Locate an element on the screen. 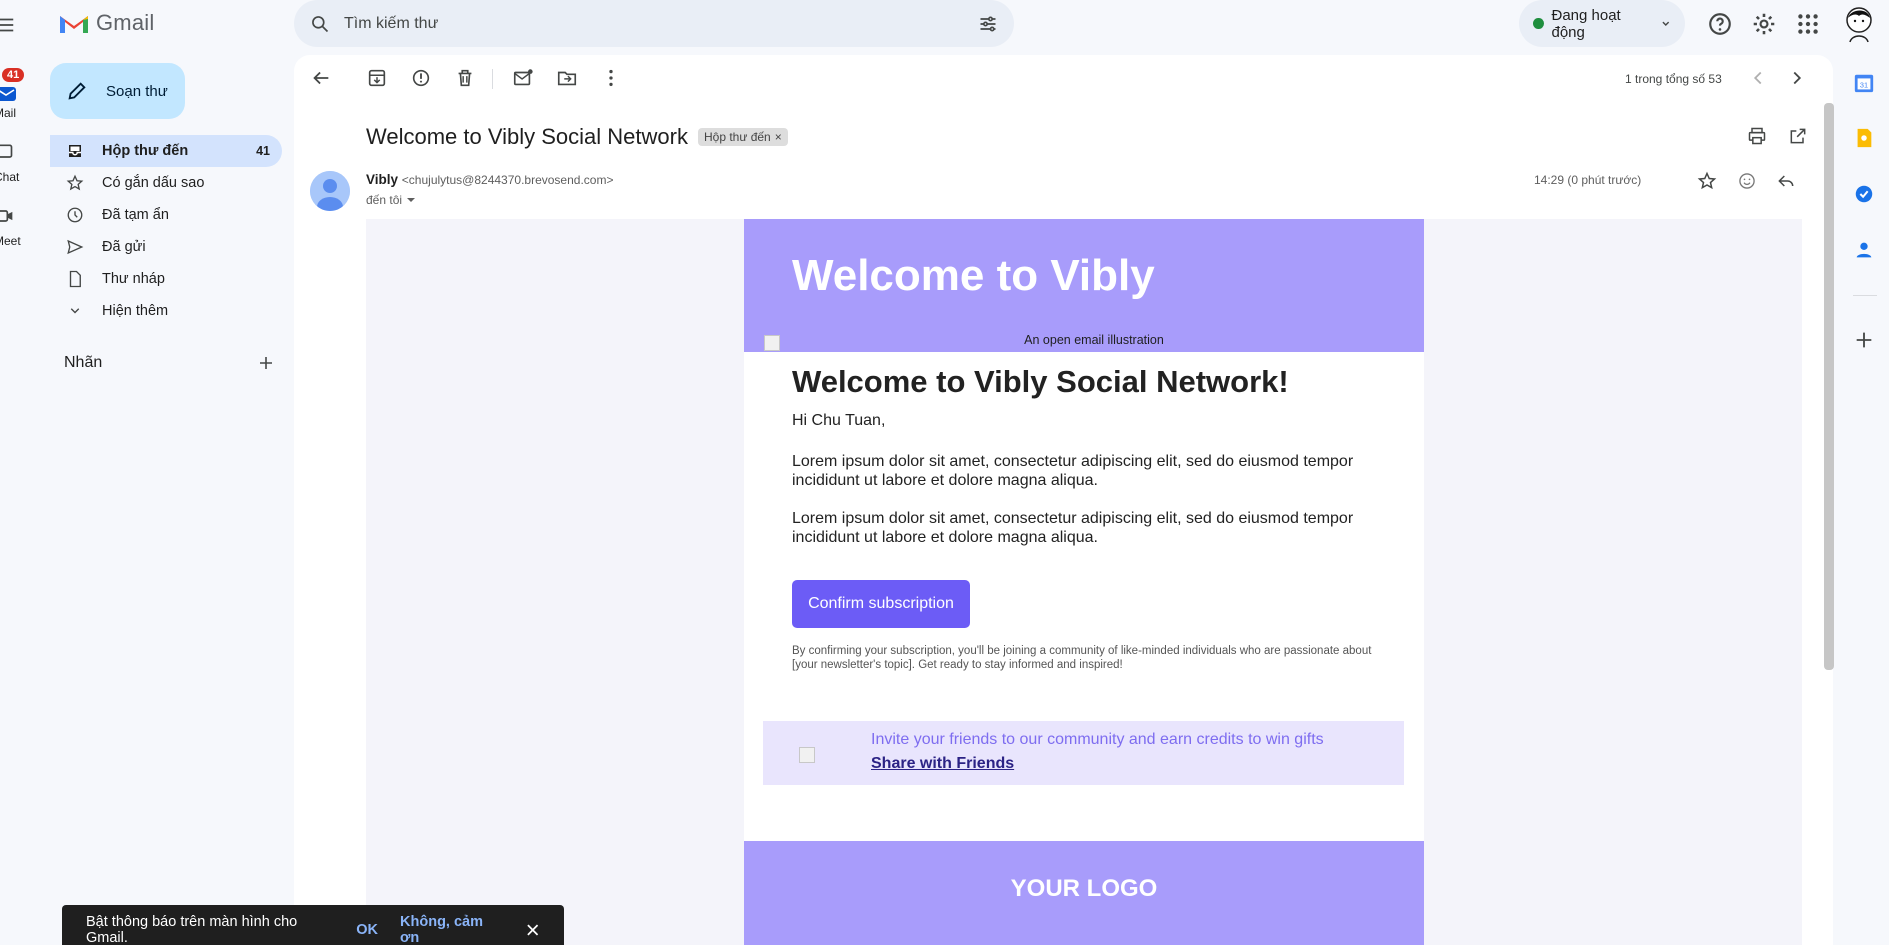 The width and height of the screenshot is (1889, 945). calendar-icon: 31 is located at coordinates (1864, 83).